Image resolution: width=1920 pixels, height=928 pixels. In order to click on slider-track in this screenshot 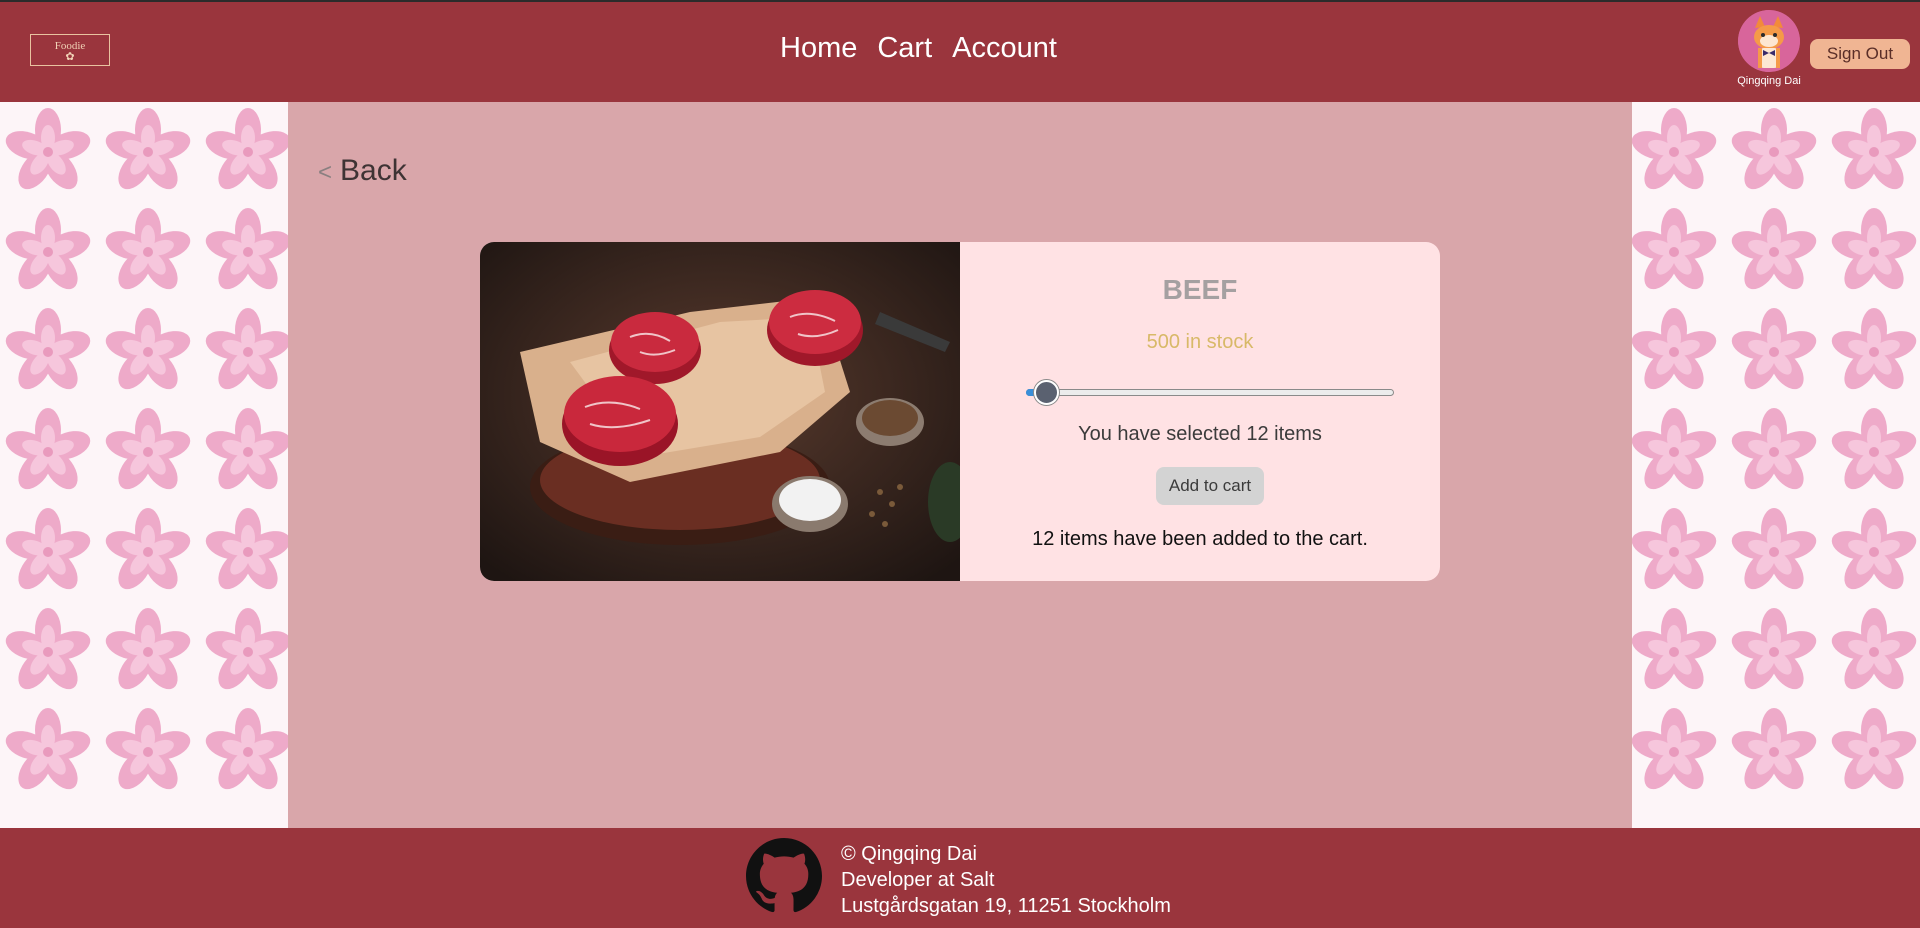, I will do `click(1210, 392)`.